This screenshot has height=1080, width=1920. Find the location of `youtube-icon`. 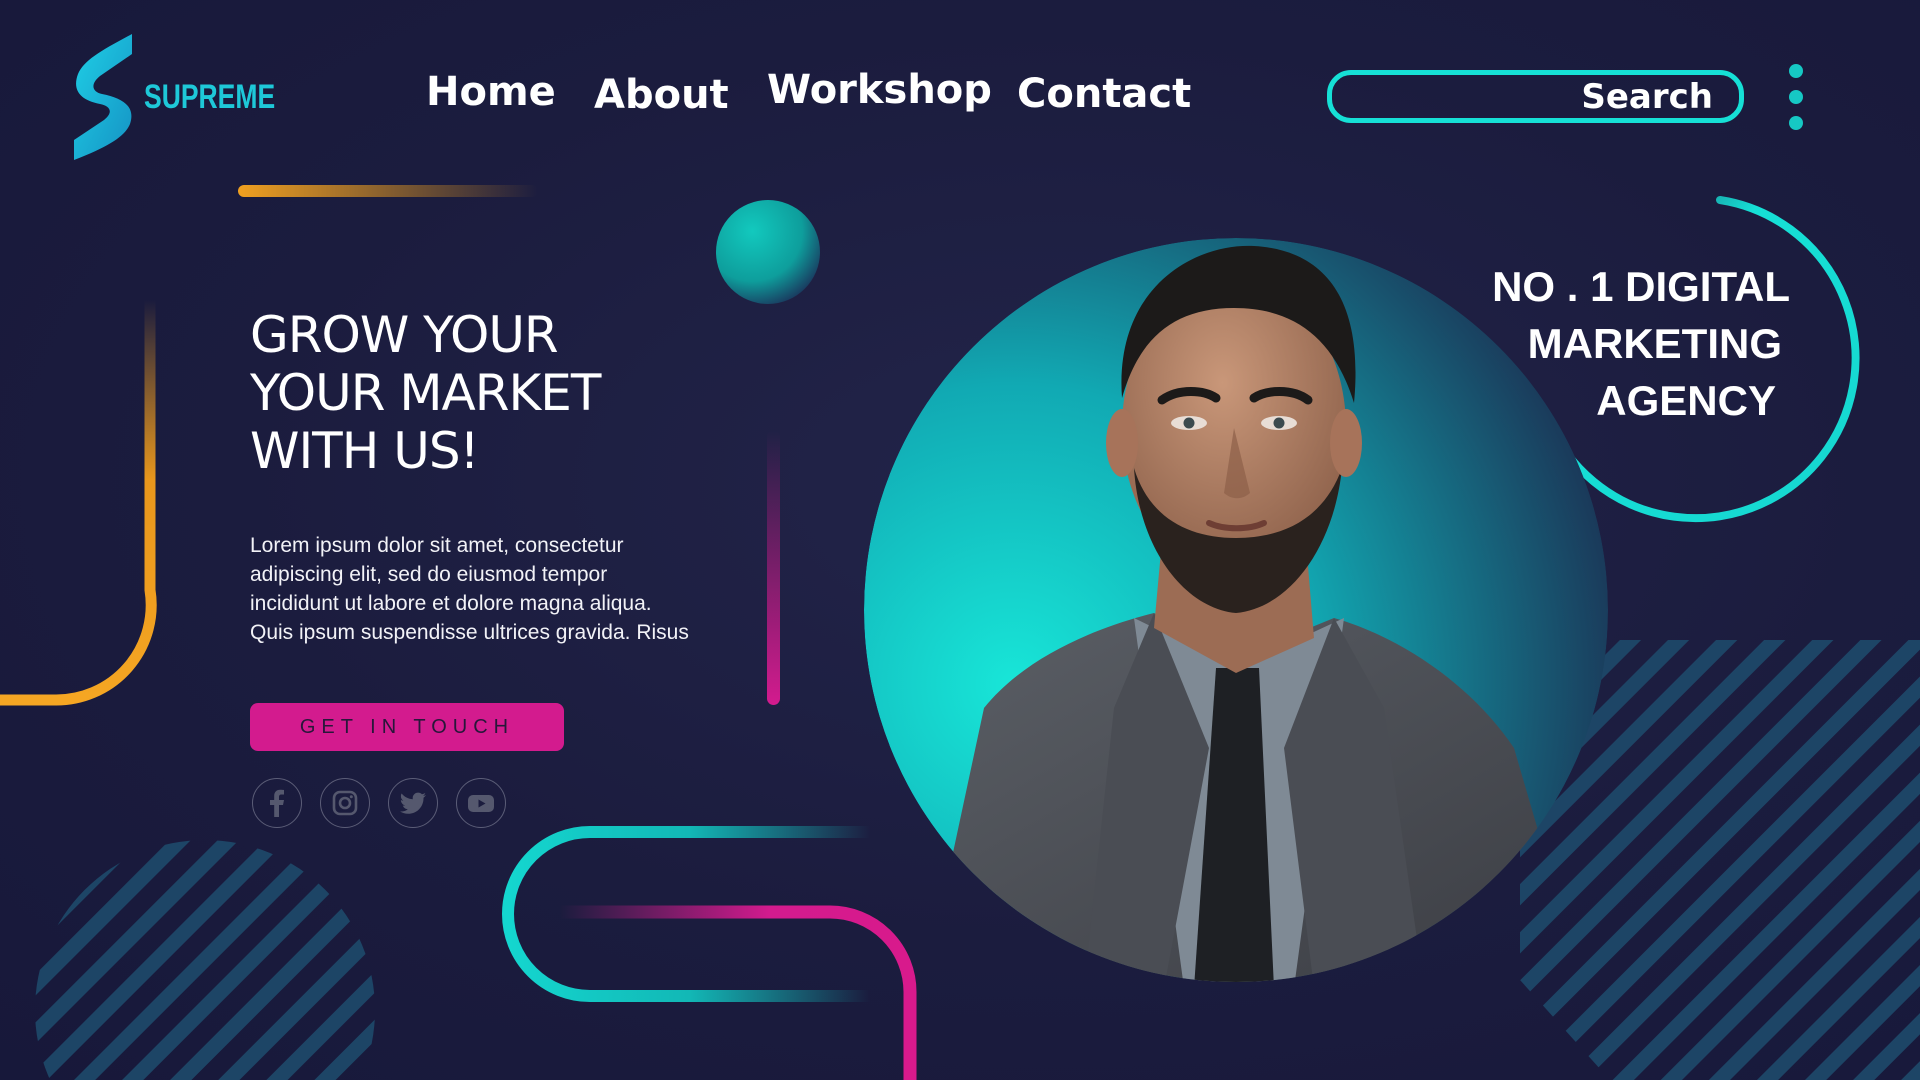

youtube-icon is located at coordinates (481, 803).